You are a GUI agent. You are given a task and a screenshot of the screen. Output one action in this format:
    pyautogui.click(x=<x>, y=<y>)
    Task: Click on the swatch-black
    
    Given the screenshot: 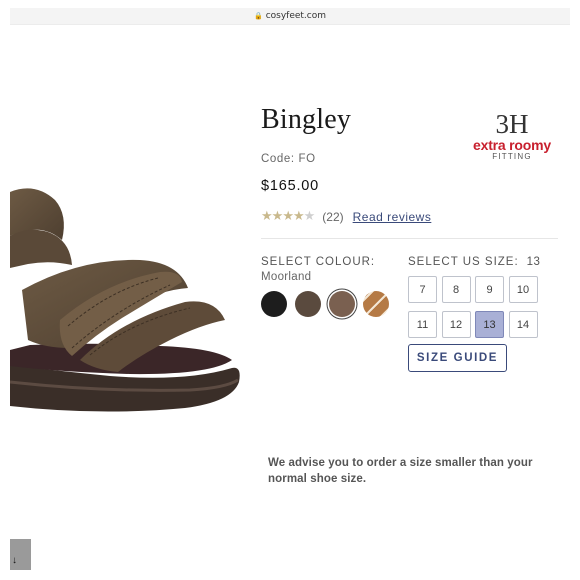 What is the action you would take?
    pyautogui.click(x=274, y=304)
    